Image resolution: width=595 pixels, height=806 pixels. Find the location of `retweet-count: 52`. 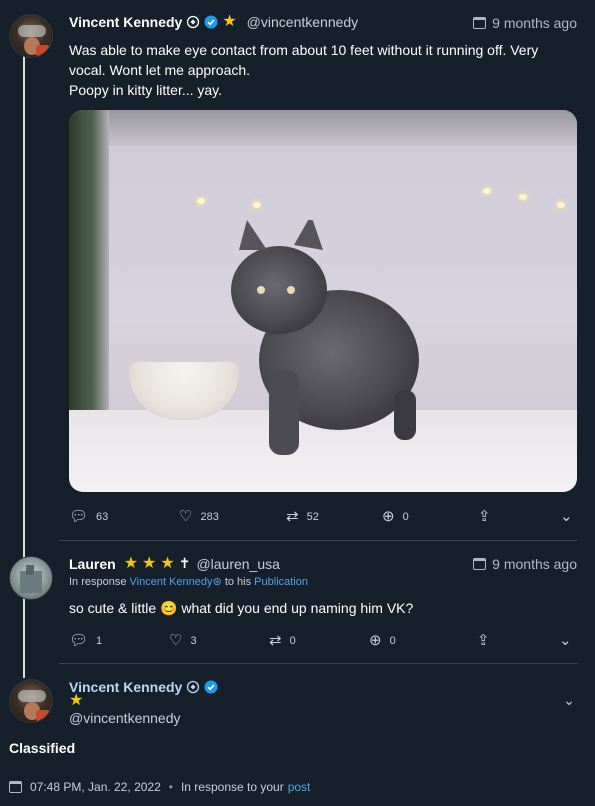

retweet-count: 52 is located at coordinates (312, 516).